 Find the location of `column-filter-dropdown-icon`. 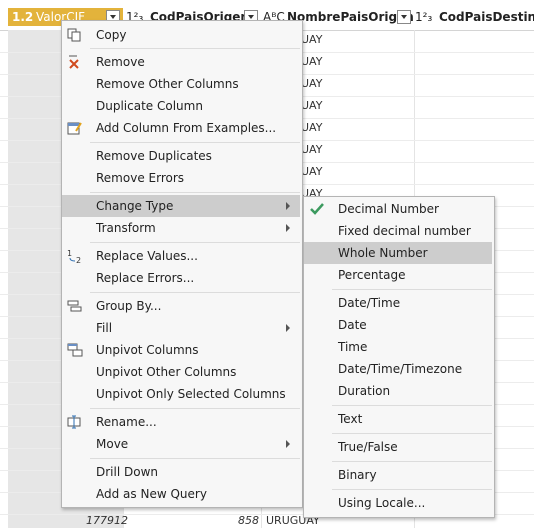

column-filter-dropdown-icon is located at coordinates (404, 17).